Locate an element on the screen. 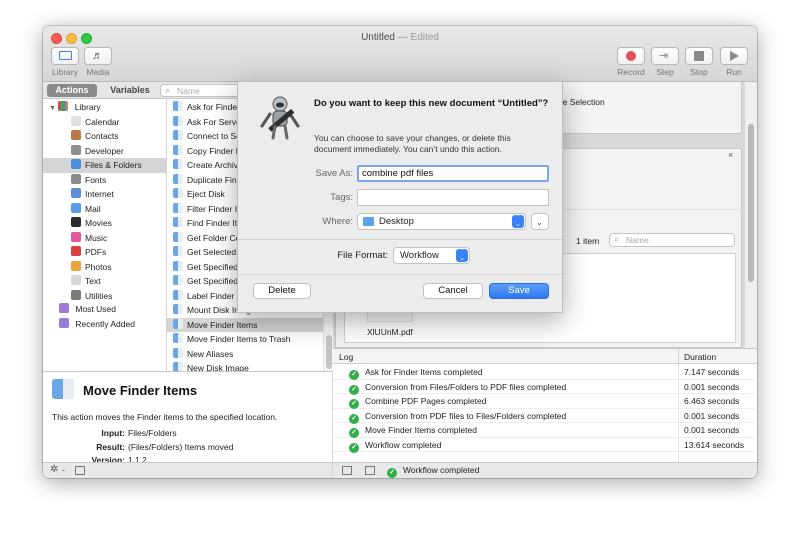  workflow-search-input: ⌕ Name is located at coordinates (672, 240).